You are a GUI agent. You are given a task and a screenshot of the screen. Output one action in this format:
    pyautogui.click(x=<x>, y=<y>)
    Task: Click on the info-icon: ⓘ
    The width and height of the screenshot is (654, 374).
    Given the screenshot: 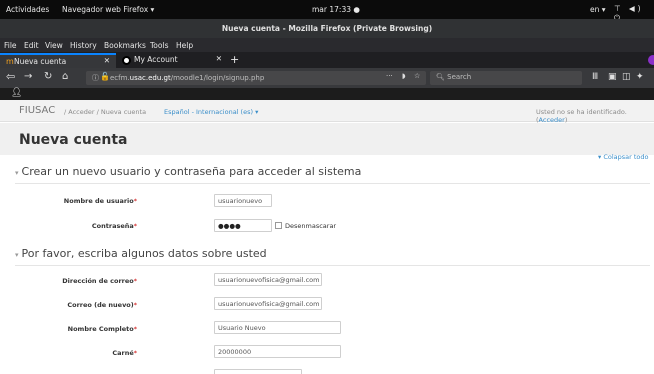 What is the action you would take?
    pyautogui.click(x=95, y=78)
    